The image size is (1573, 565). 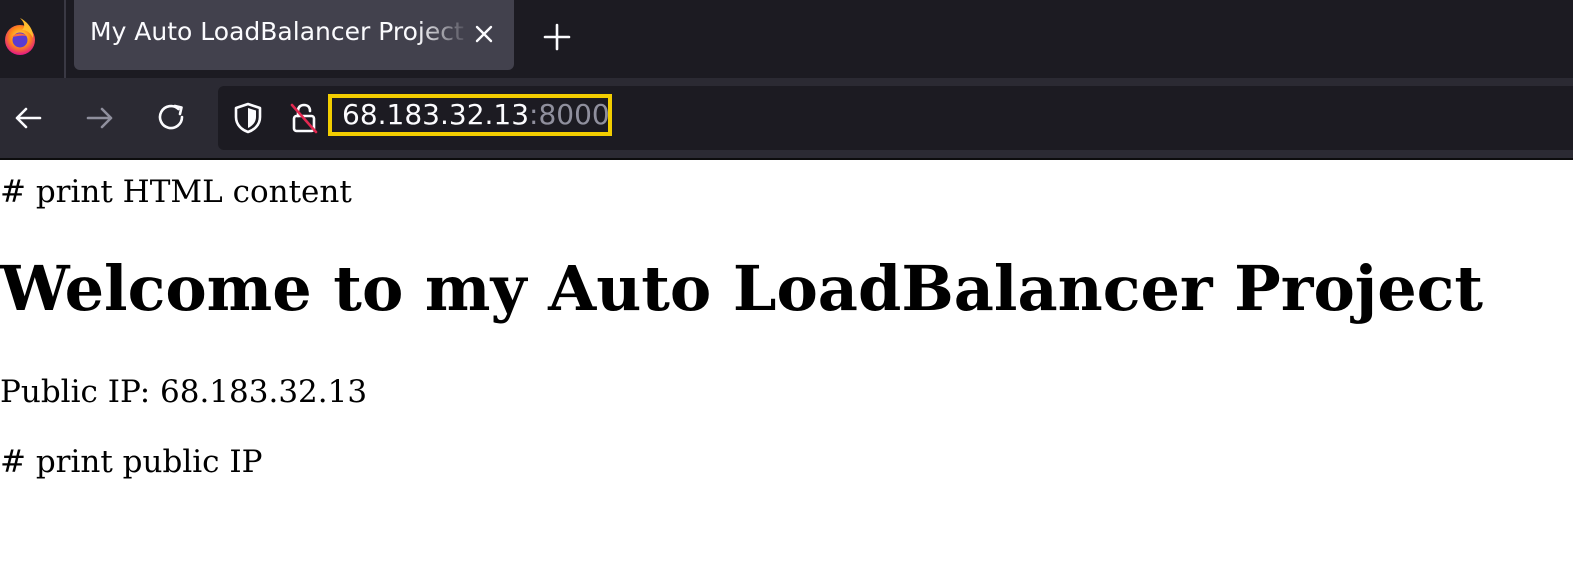 I want to click on address-bar: 68.183.32.13:8000, so click(x=895, y=118).